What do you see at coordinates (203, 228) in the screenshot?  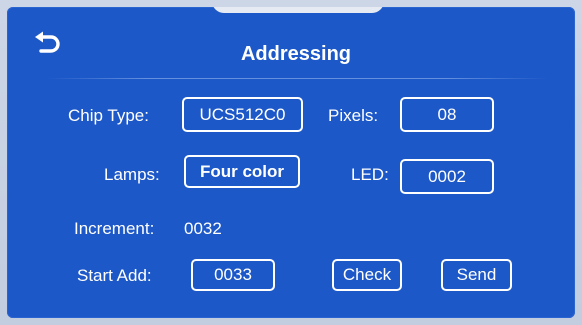 I see `increment-value: 0032` at bounding box center [203, 228].